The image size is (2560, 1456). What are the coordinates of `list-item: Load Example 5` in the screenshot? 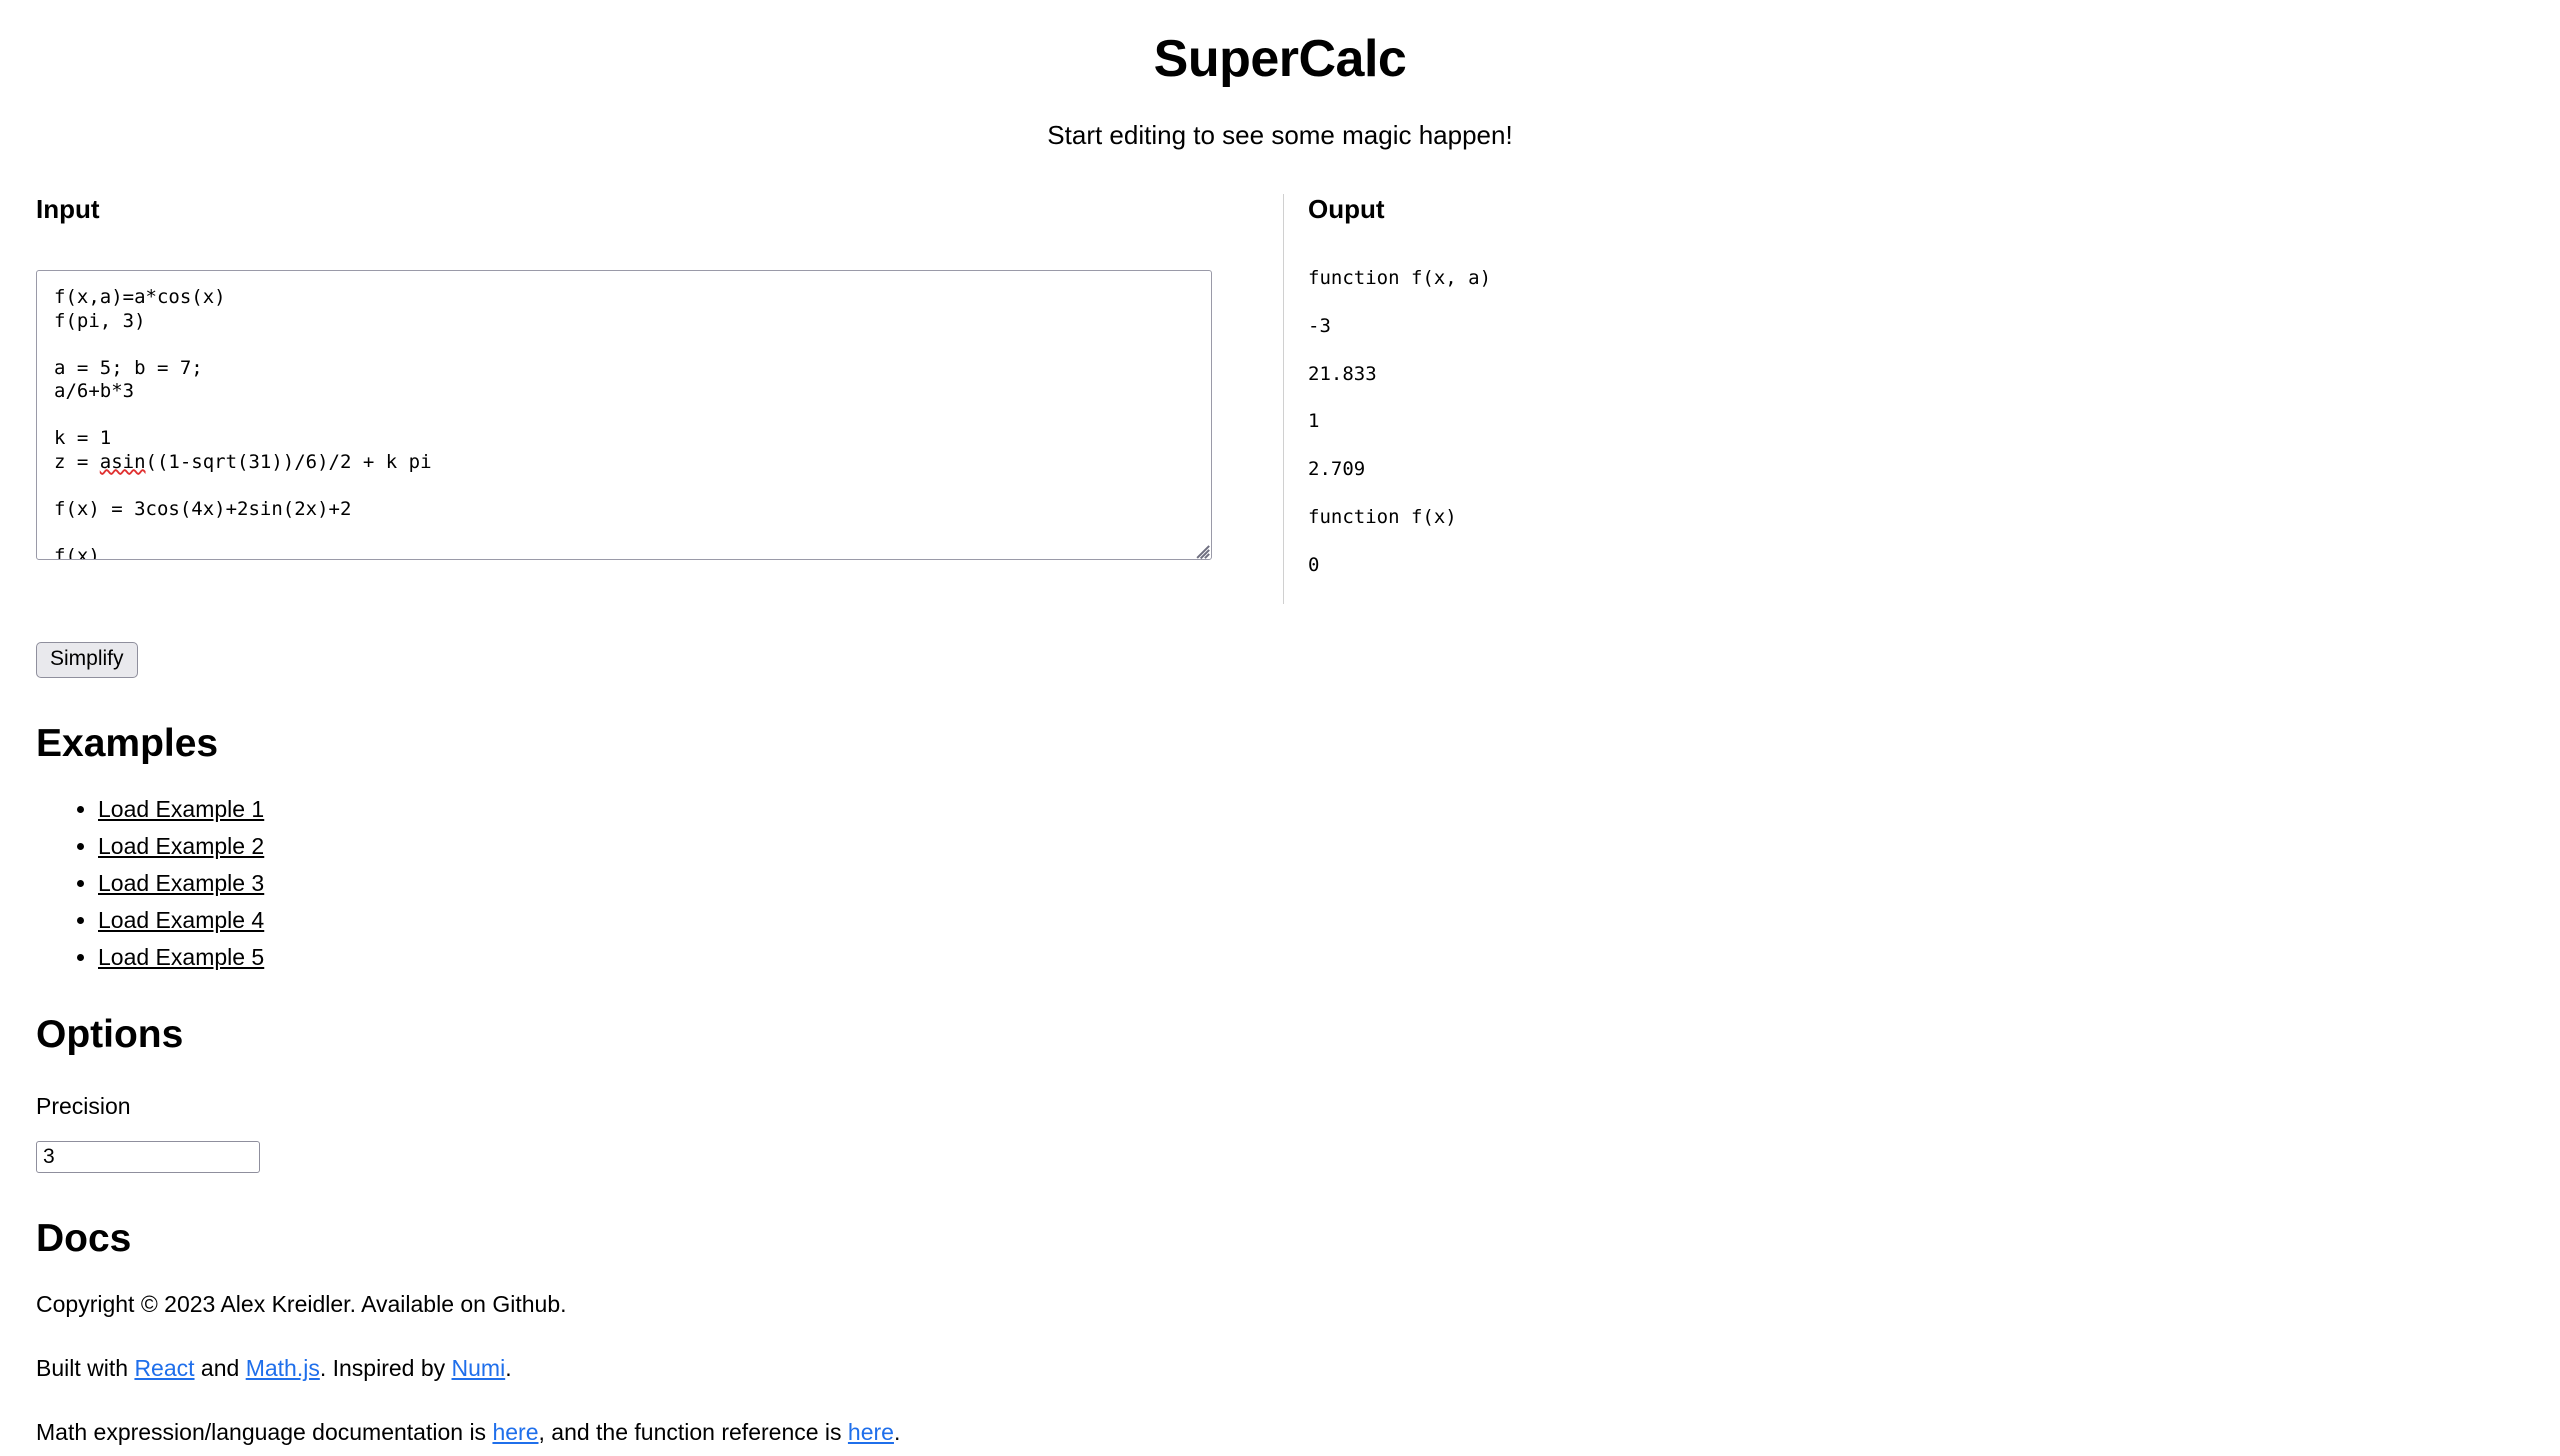 It's located at (1329, 957).